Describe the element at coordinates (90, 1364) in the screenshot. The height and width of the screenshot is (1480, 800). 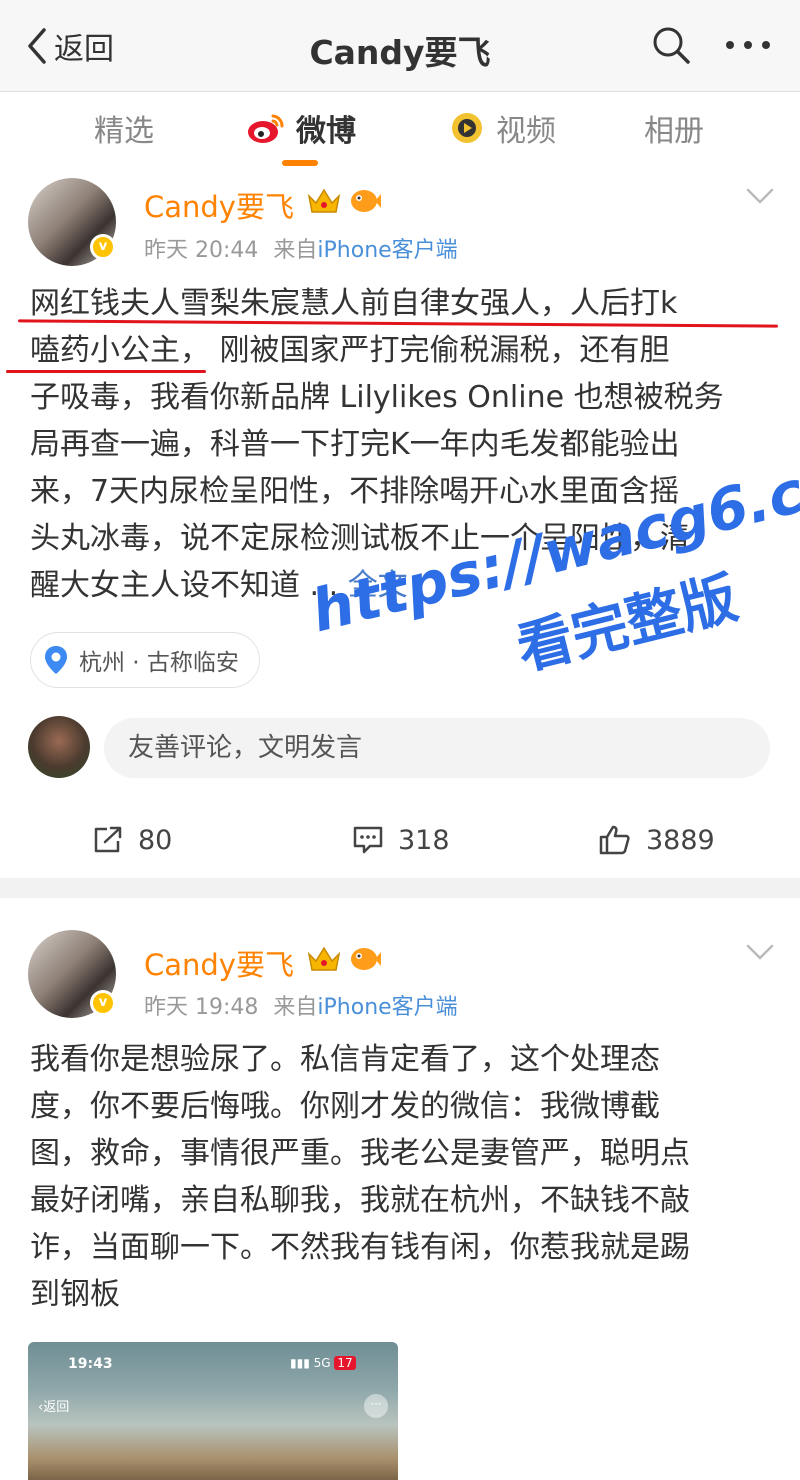
I see `screenshot-time: 19:43` at that location.